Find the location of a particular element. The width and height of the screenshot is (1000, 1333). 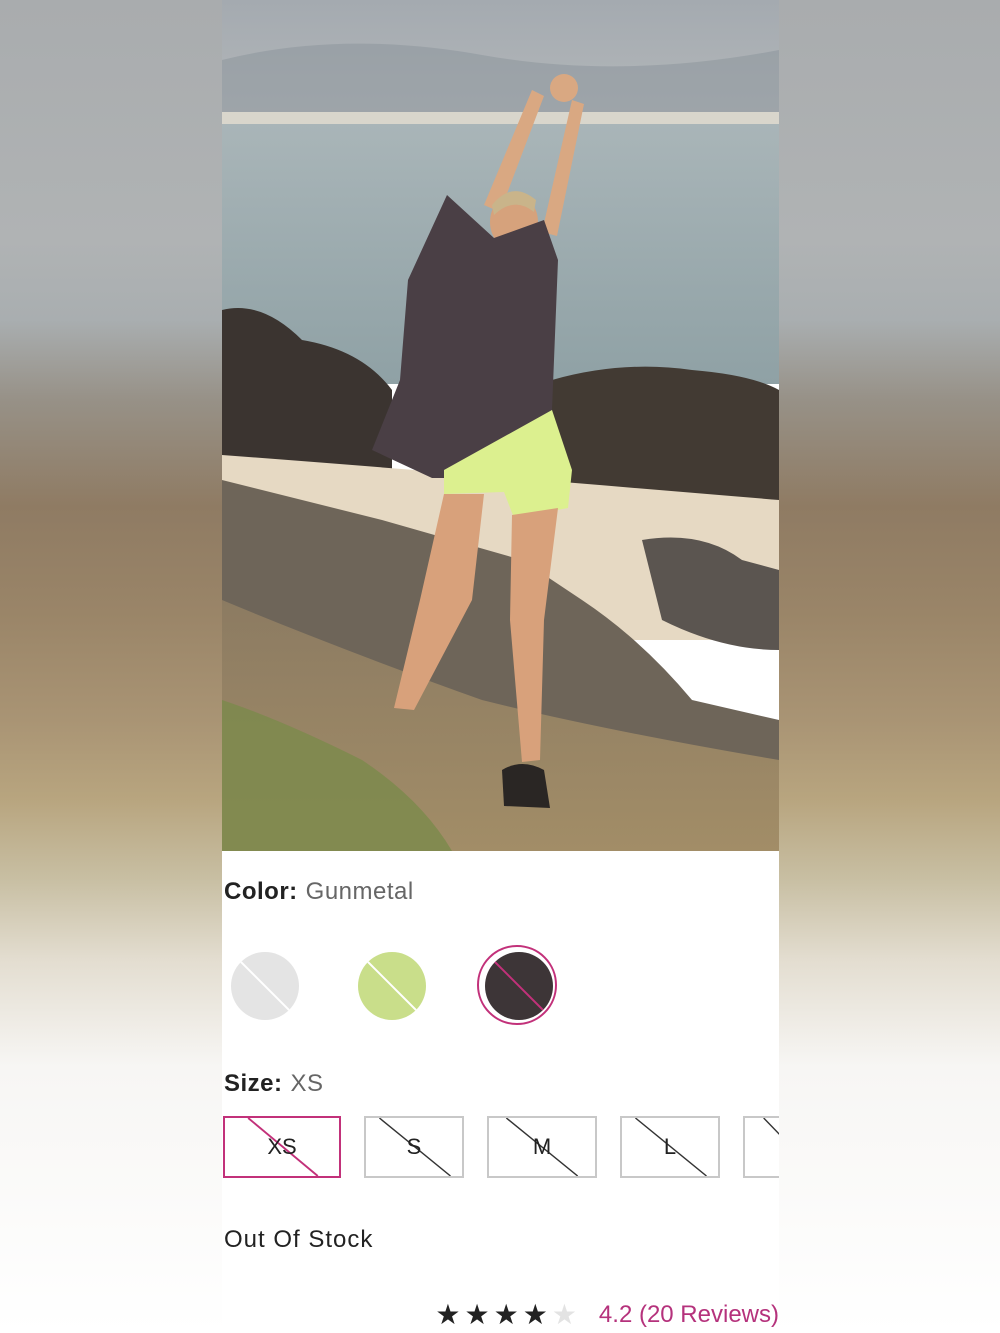

rating-summary: ★★★★★ 4.2 (20 Reviews) is located at coordinates (607, 1314).